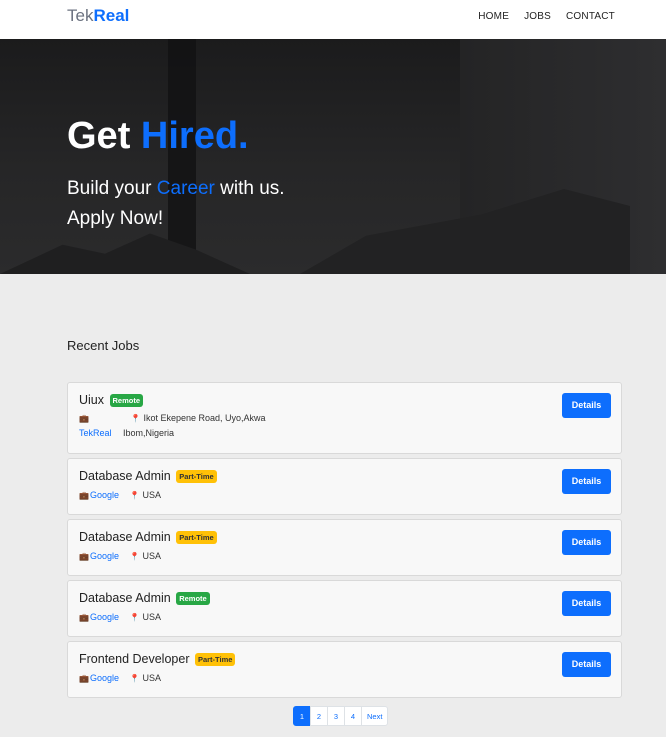 Image resolution: width=666 pixels, height=737 pixels. What do you see at coordinates (590, 16) in the screenshot?
I see `nav-contact: CONTACT` at bounding box center [590, 16].